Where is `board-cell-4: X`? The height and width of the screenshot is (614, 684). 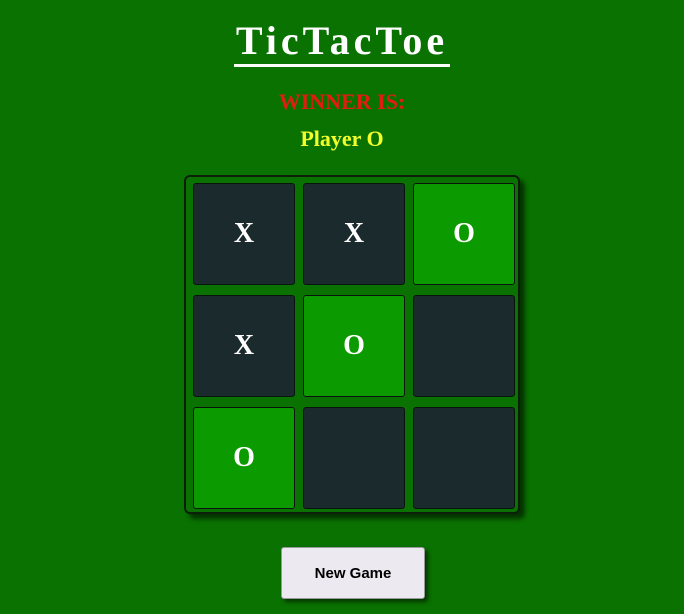
board-cell-4: X is located at coordinates (244, 346).